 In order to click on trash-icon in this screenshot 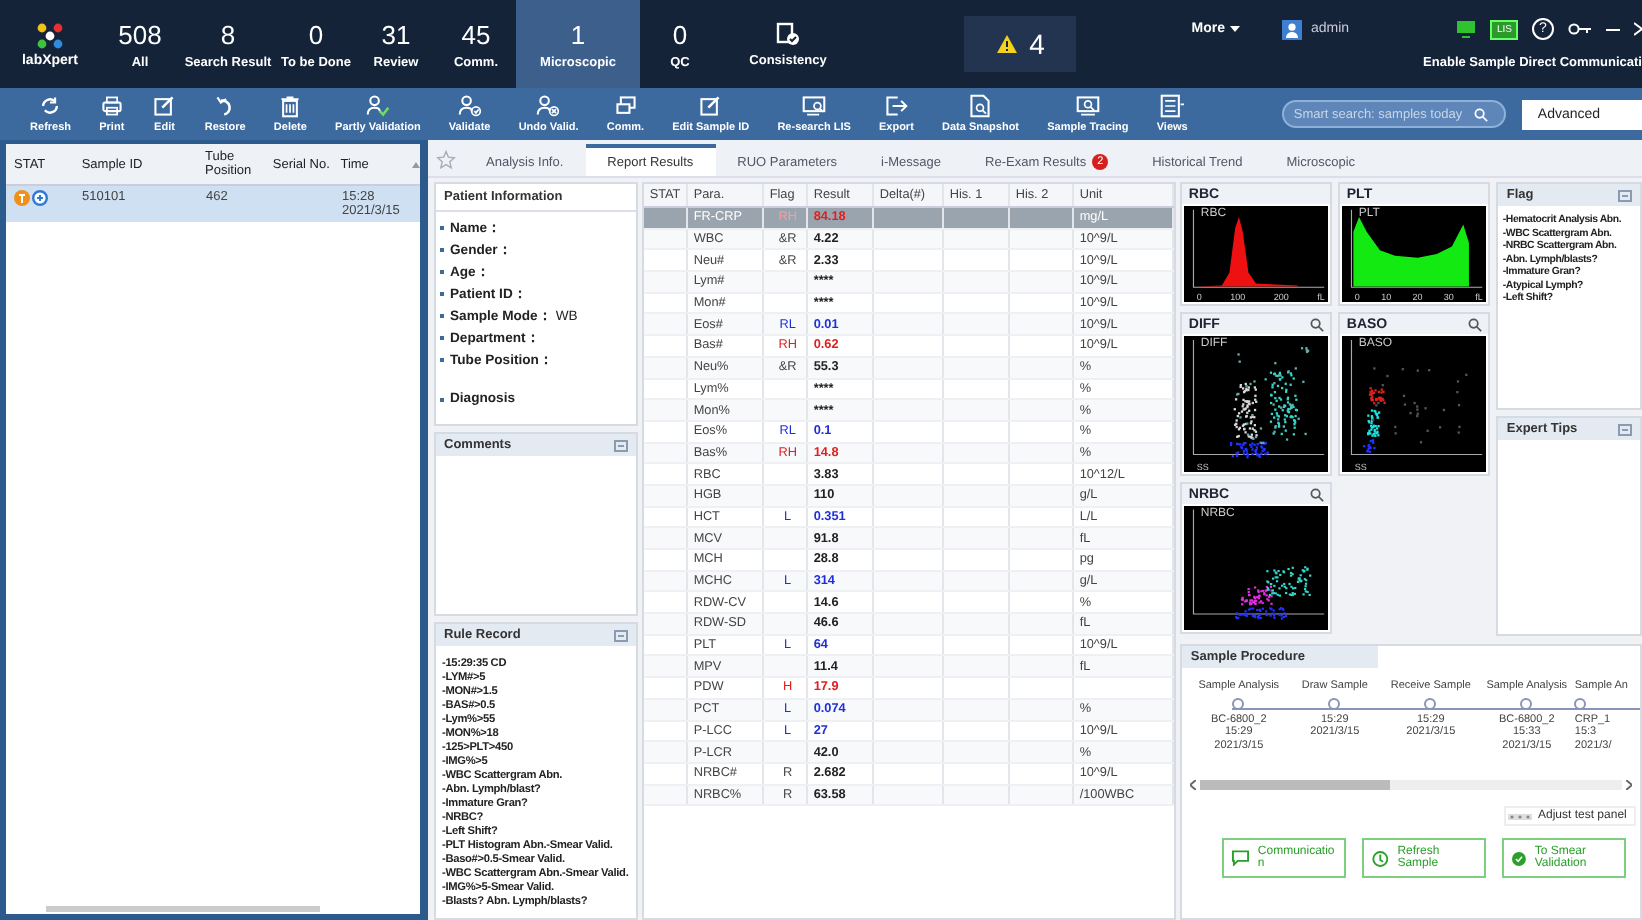, I will do `click(290, 106)`.